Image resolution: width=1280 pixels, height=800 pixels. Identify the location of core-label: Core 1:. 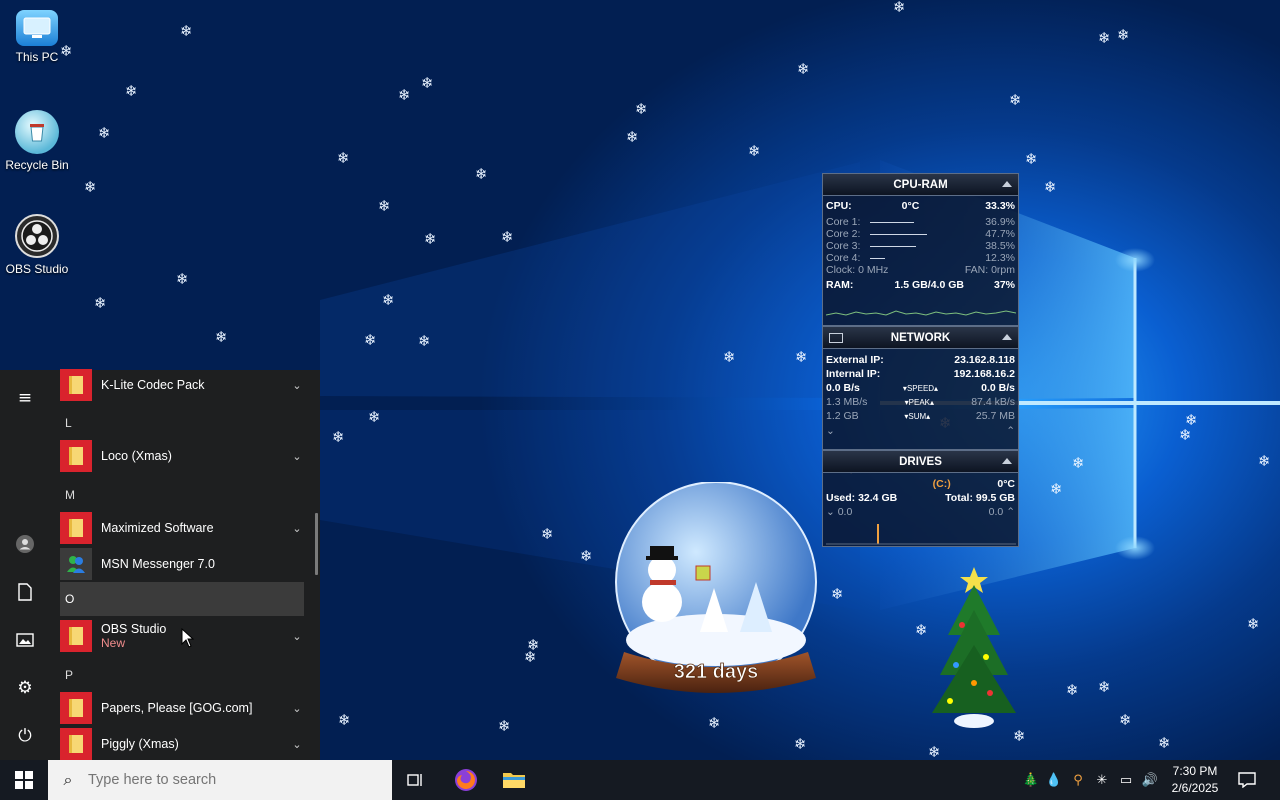
(843, 222).